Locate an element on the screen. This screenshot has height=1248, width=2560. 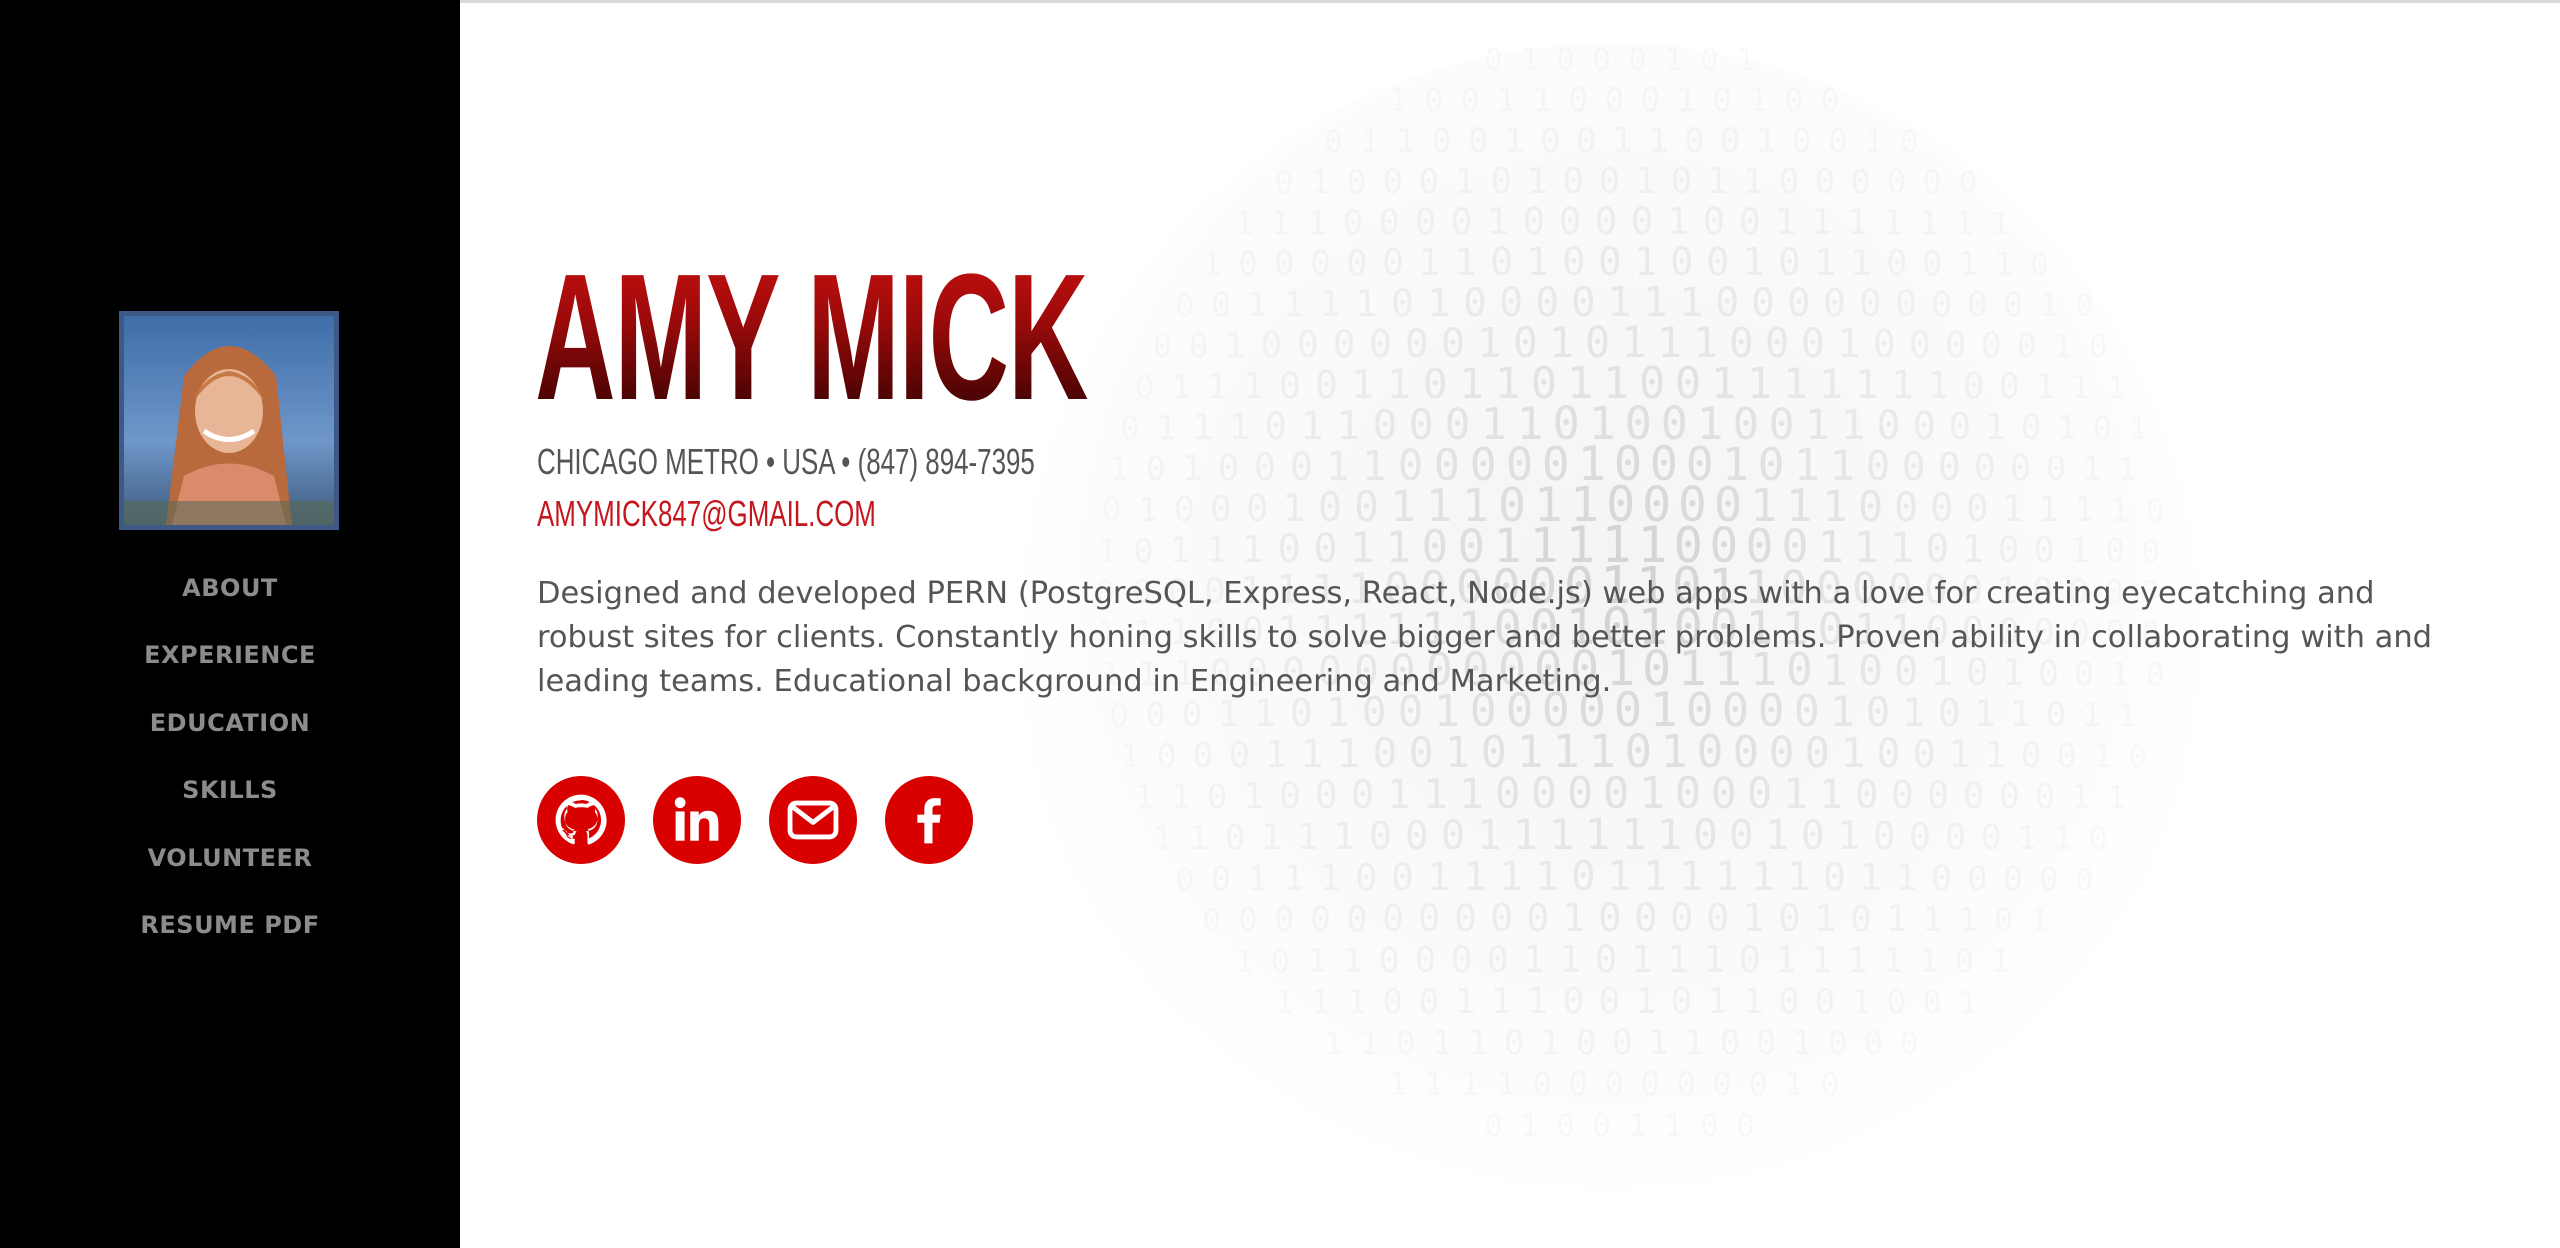
nav-link-experience: EXPERIENCE is located at coordinates (230, 655).